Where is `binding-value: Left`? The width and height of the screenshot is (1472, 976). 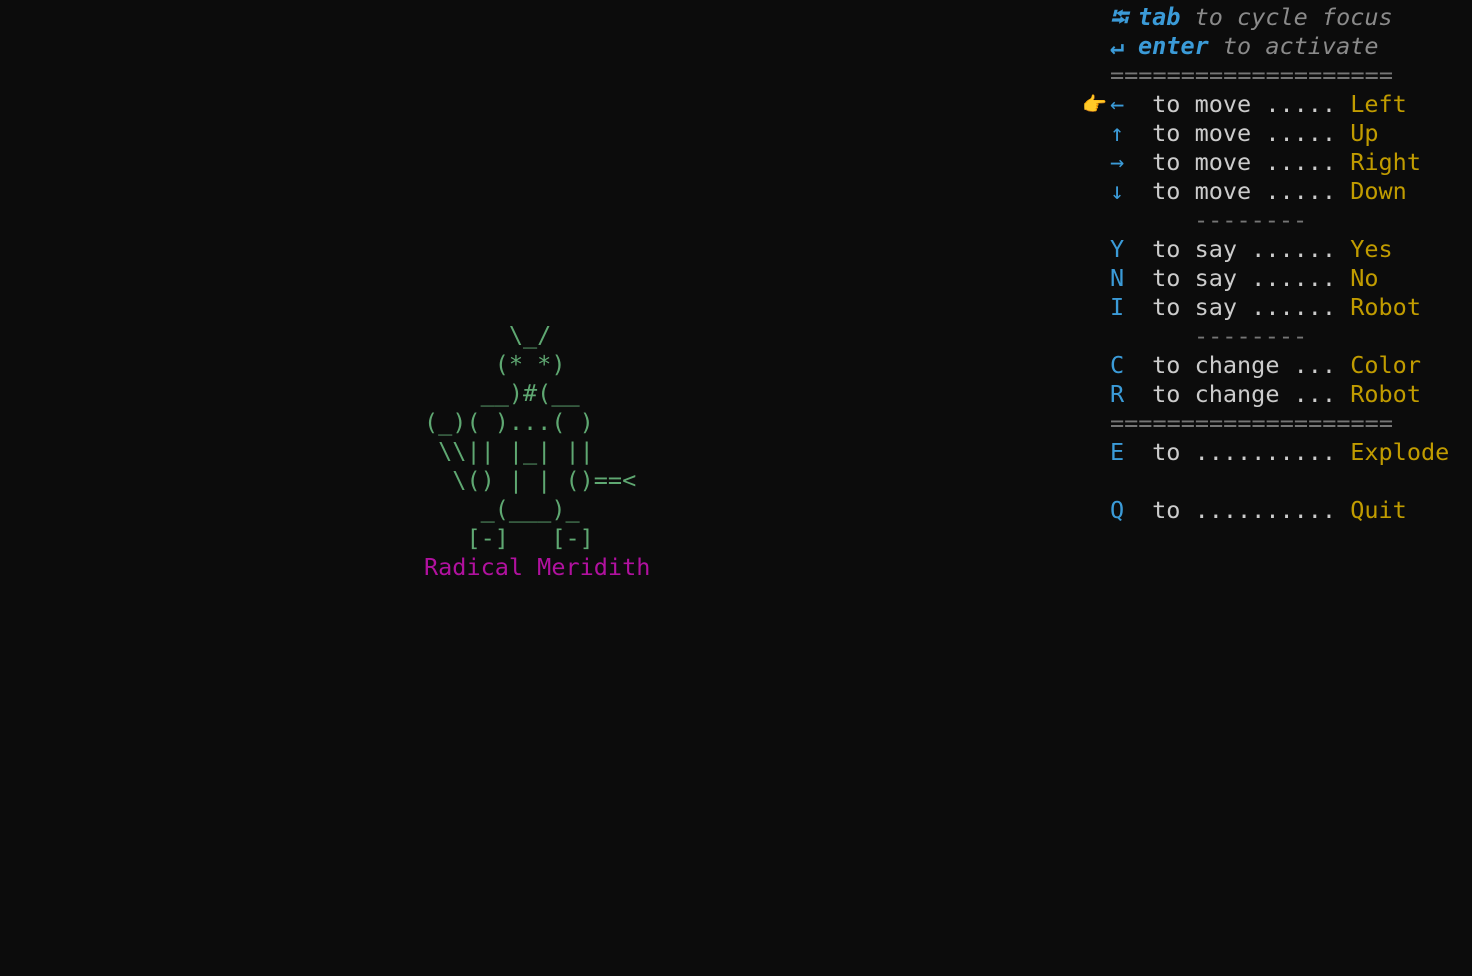
binding-value: Left is located at coordinates (1378, 104).